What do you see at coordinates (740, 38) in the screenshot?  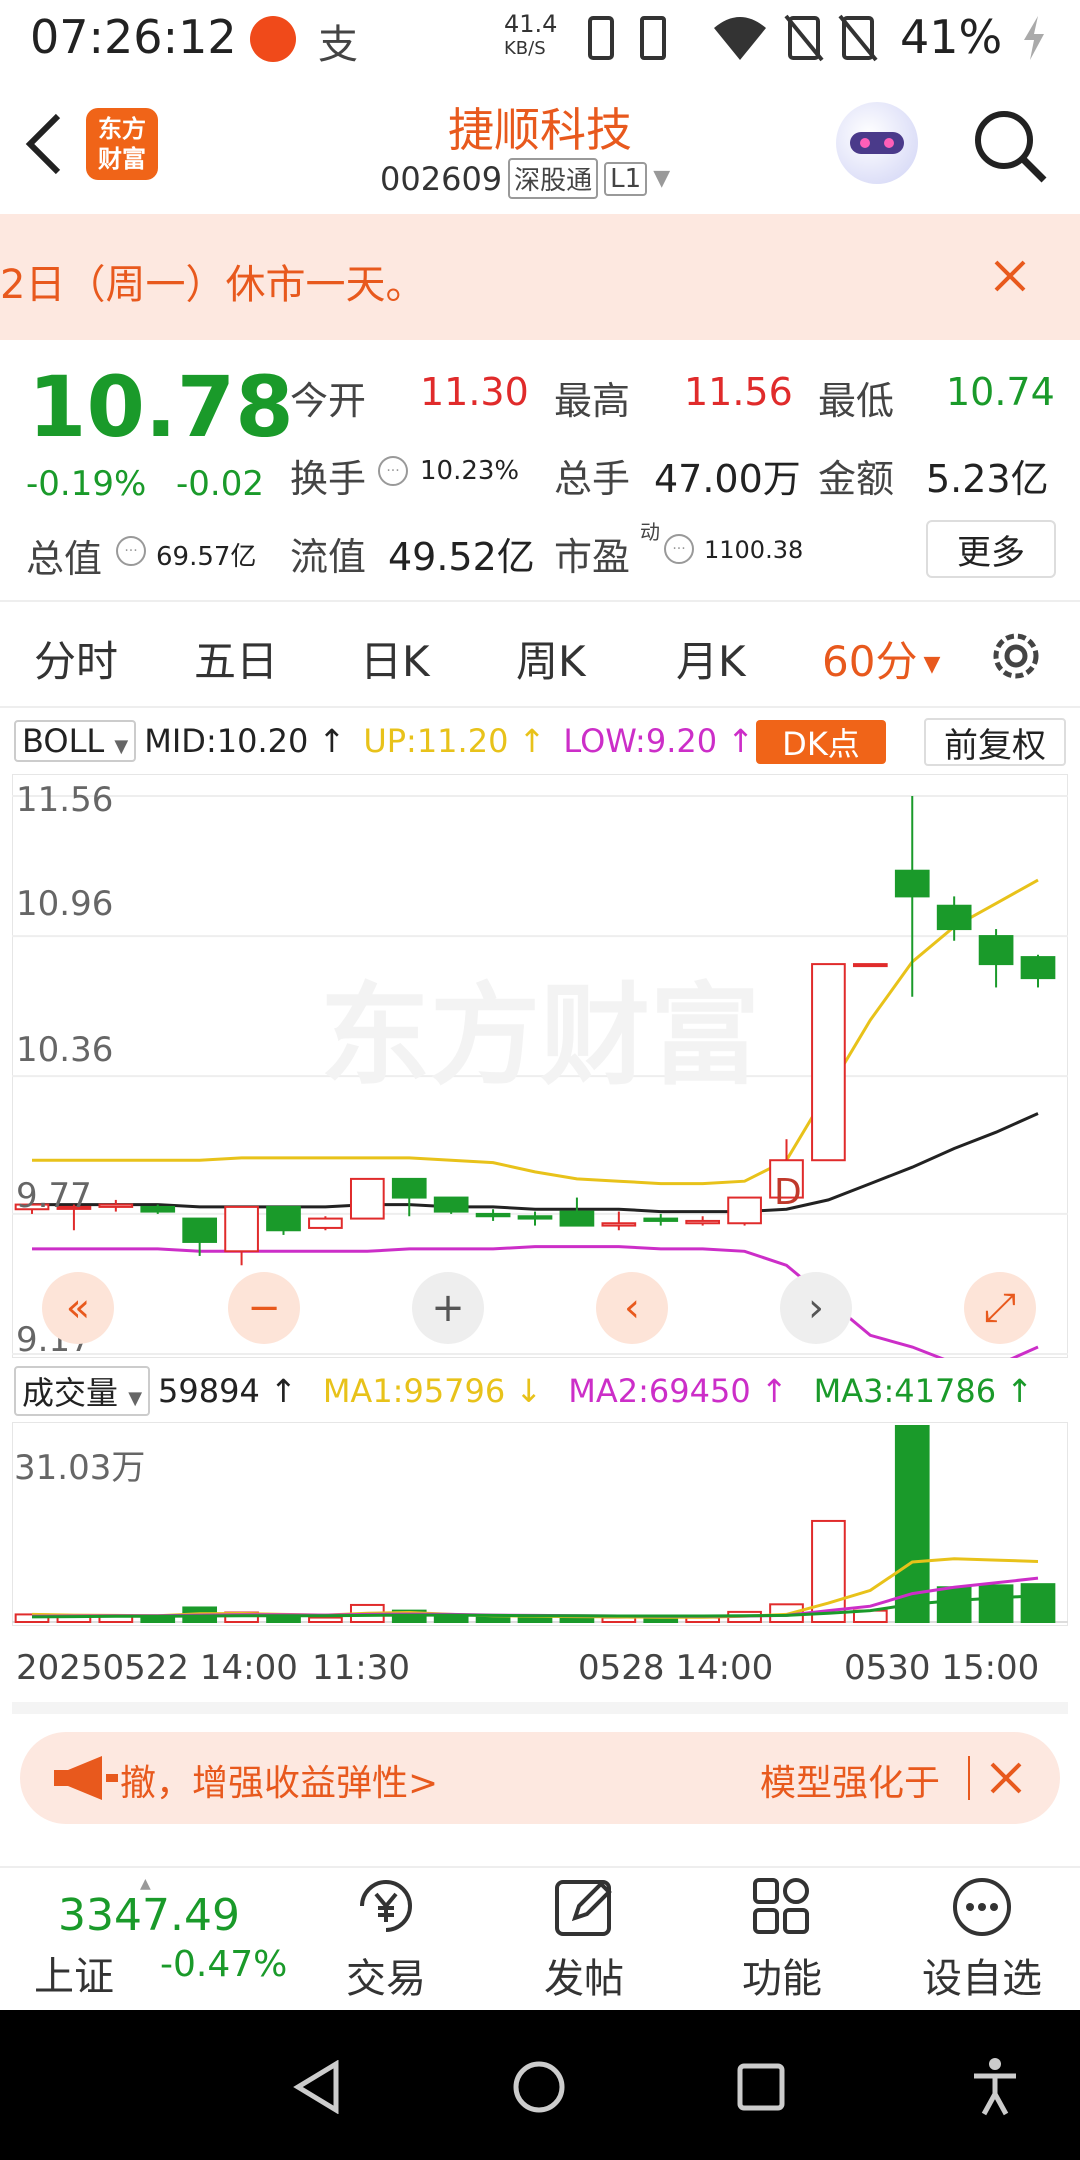 I see `wifi-icon` at bounding box center [740, 38].